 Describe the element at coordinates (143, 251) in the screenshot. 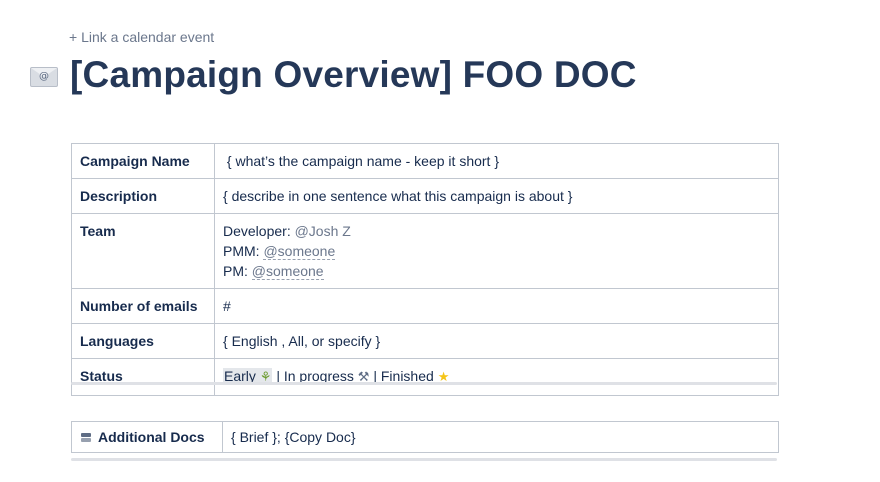

I see `team-label: Team` at that location.